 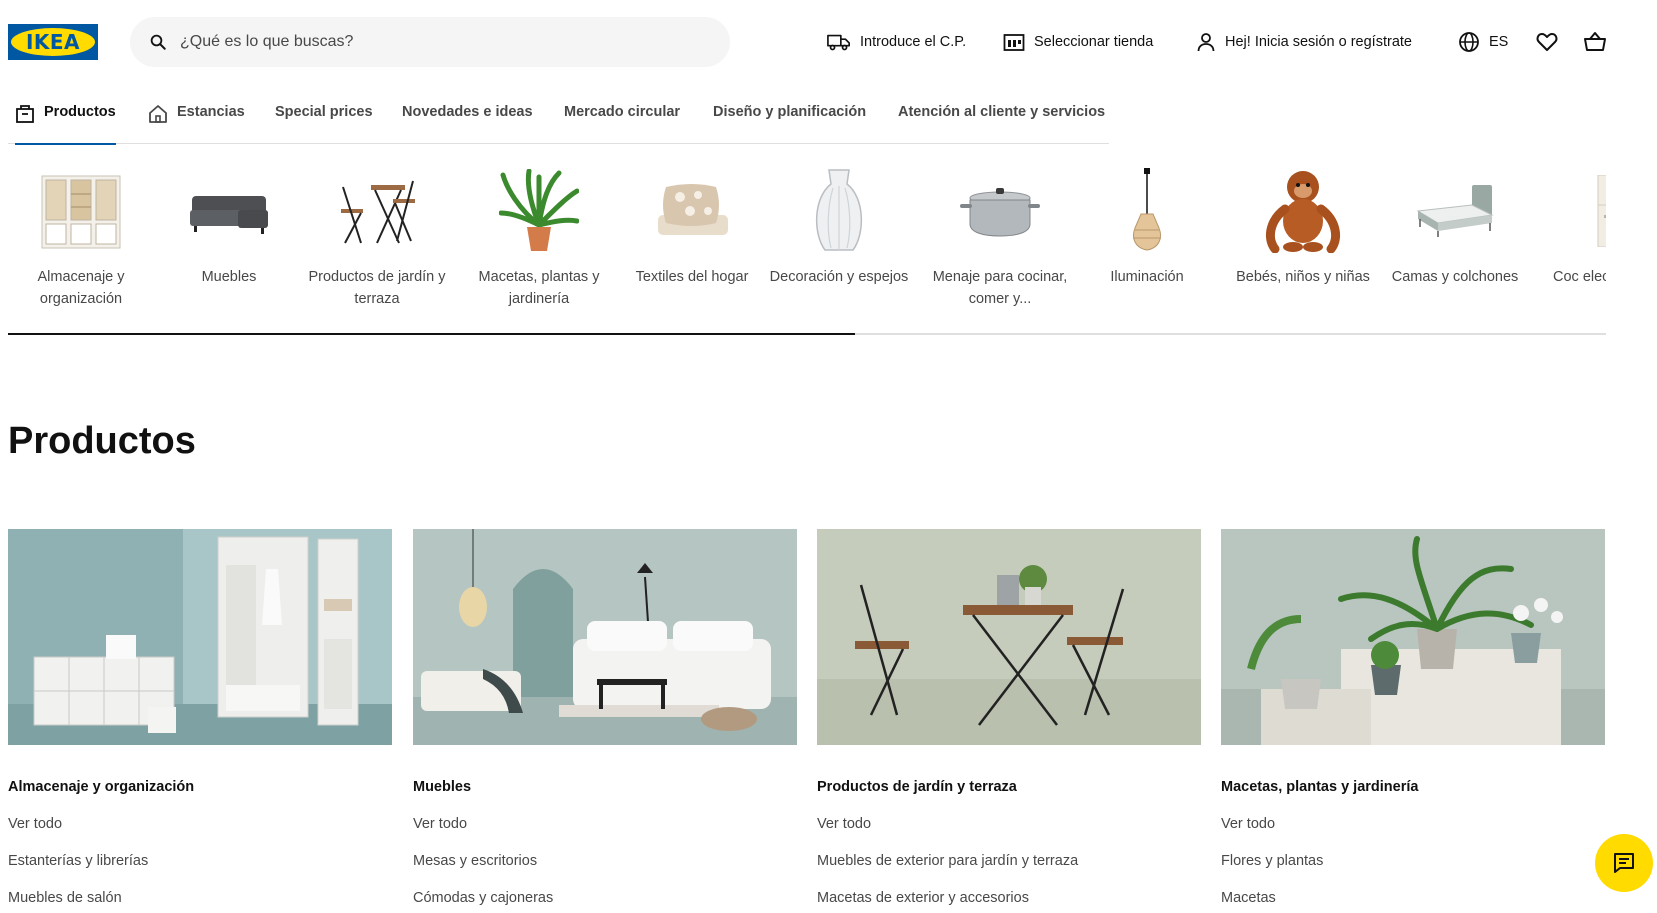 What do you see at coordinates (692, 211) in the screenshot?
I see `cushions-image` at bounding box center [692, 211].